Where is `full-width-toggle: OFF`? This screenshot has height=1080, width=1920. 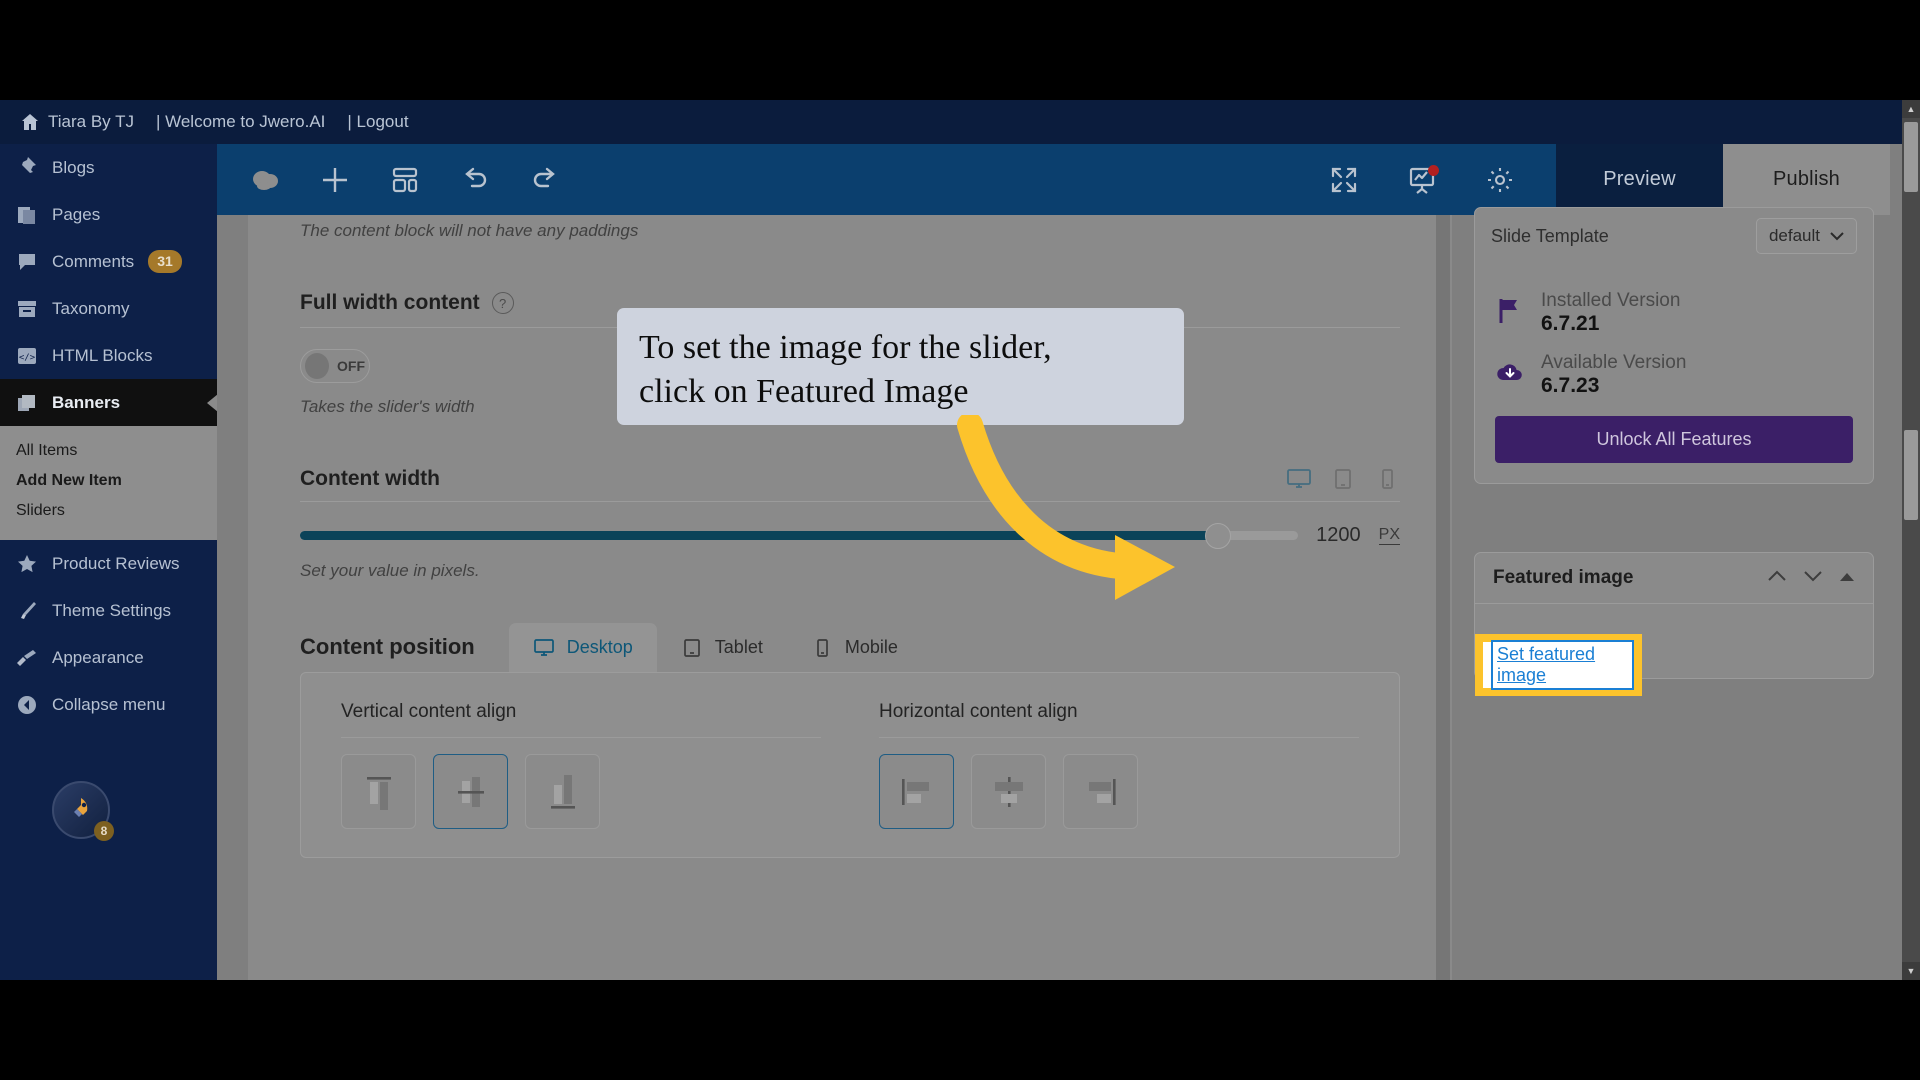 full-width-toggle: OFF is located at coordinates (335, 366).